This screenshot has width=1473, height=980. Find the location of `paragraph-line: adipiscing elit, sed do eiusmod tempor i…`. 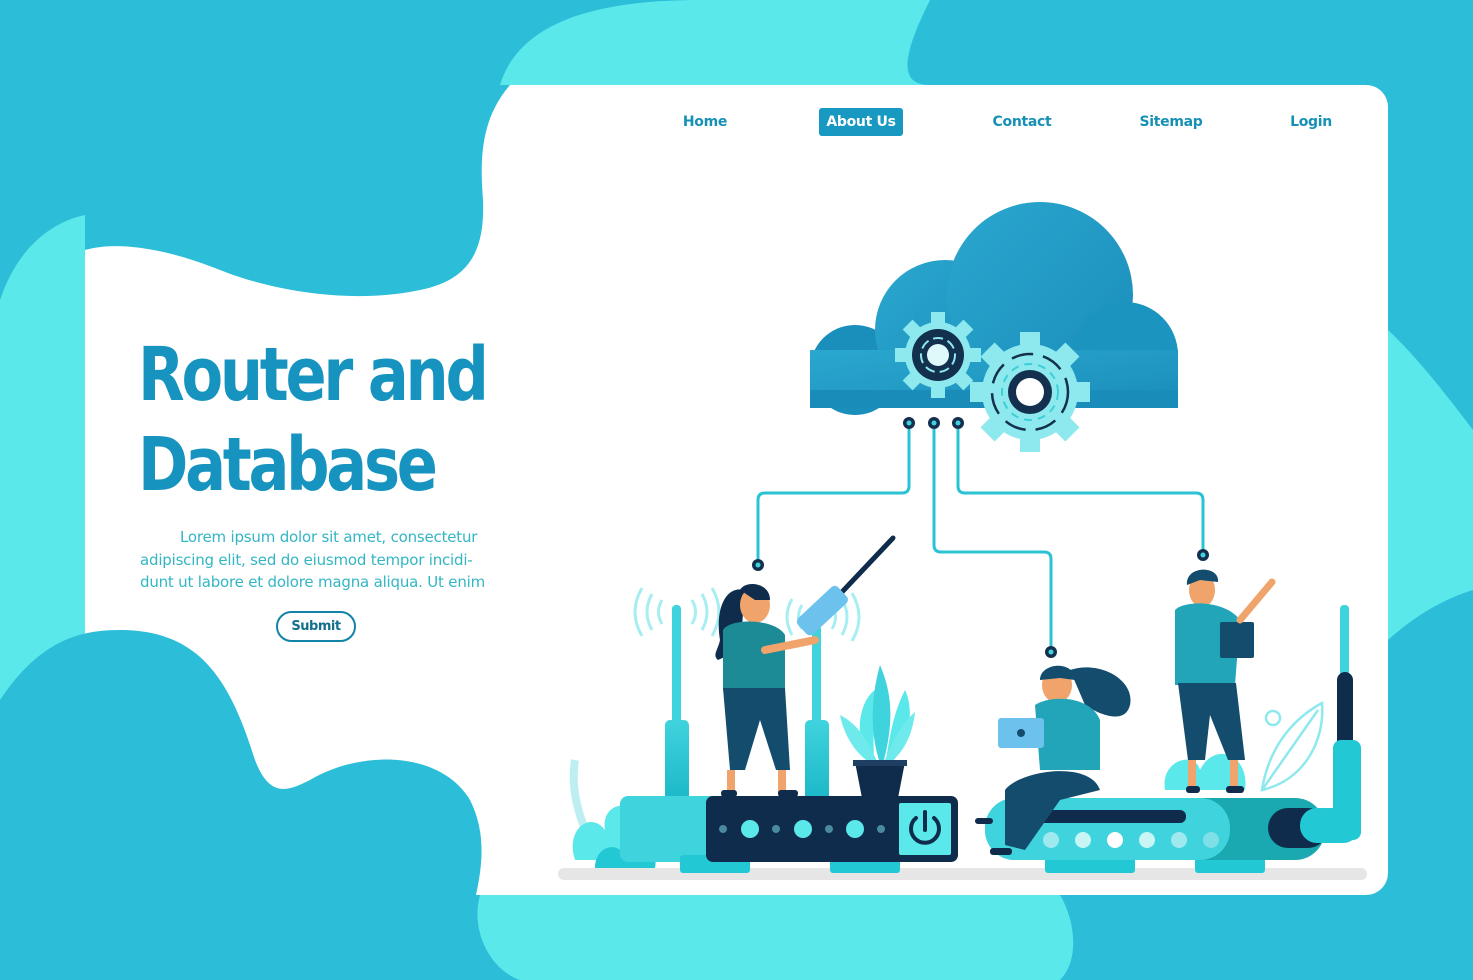

paragraph-line: adipiscing elit, sed do eiusmod tempor i… is located at coordinates (306, 559).